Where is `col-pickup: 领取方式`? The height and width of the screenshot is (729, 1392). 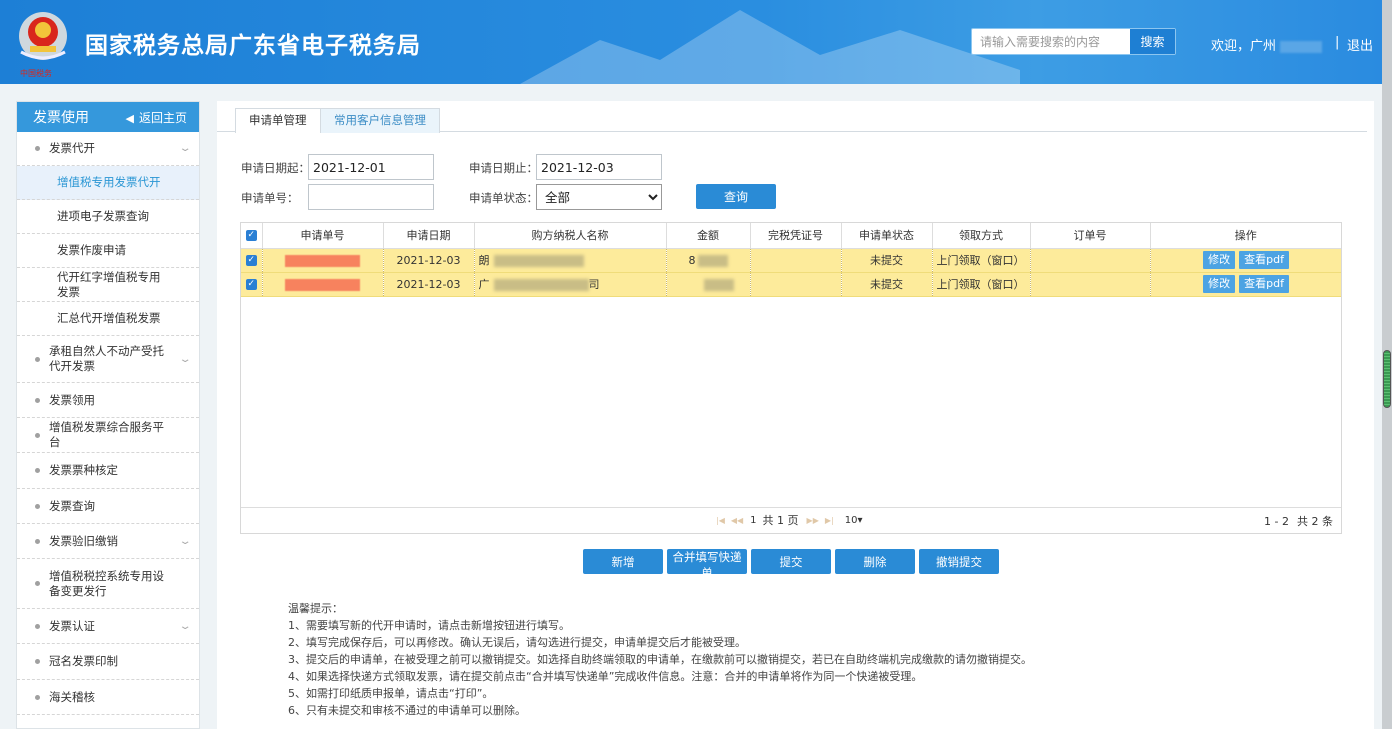
col-pickup: 领取方式 is located at coordinates (981, 236).